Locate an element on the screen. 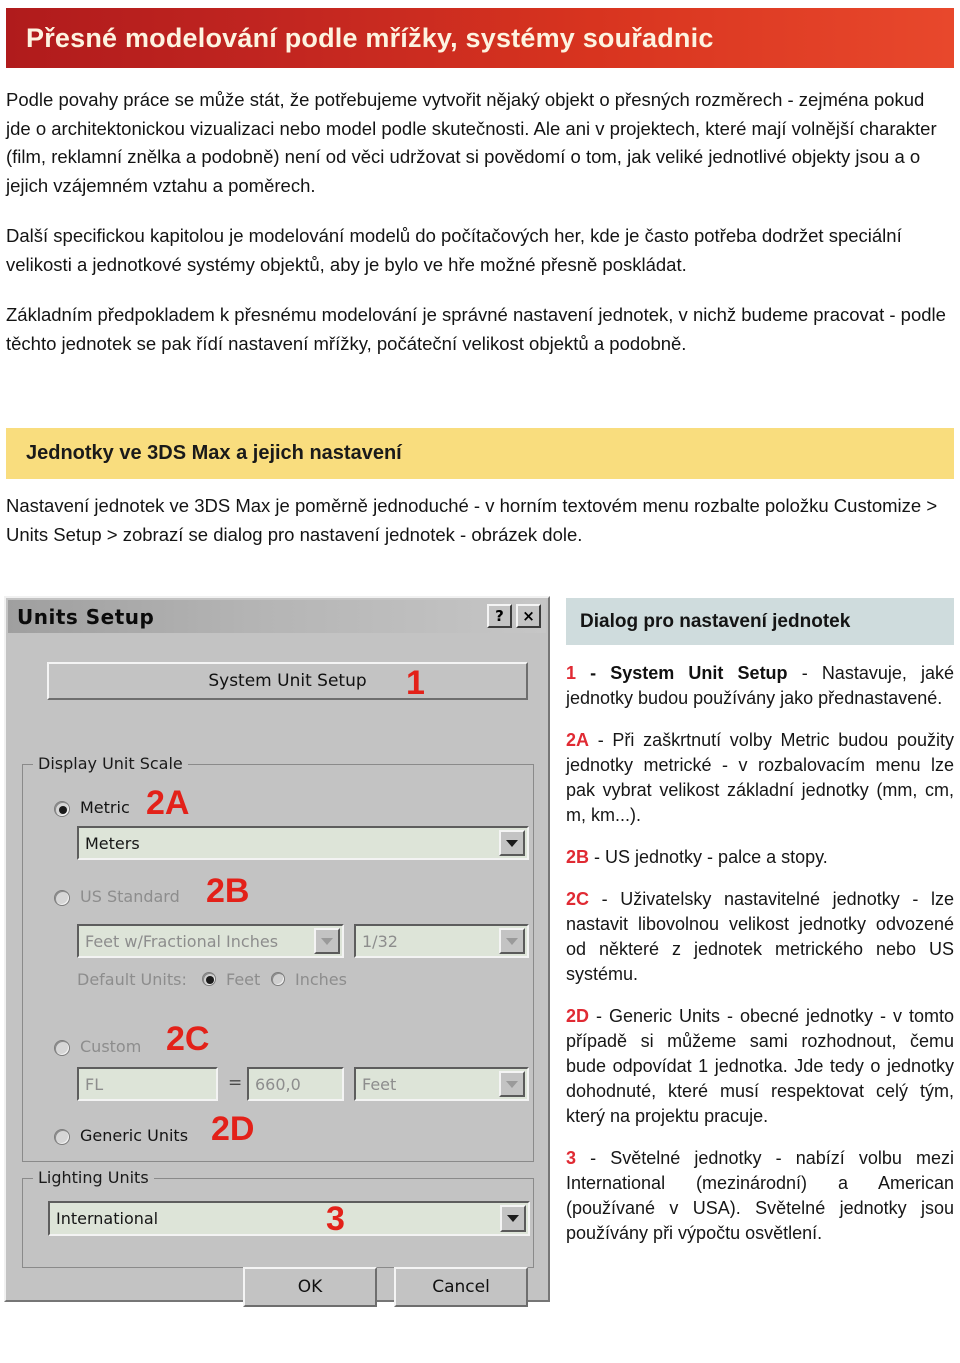 Image resolution: width=960 pixels, height=1363 pixels. system-unit-setup-button: System Unit Setup is located at coordinates (287, 681).